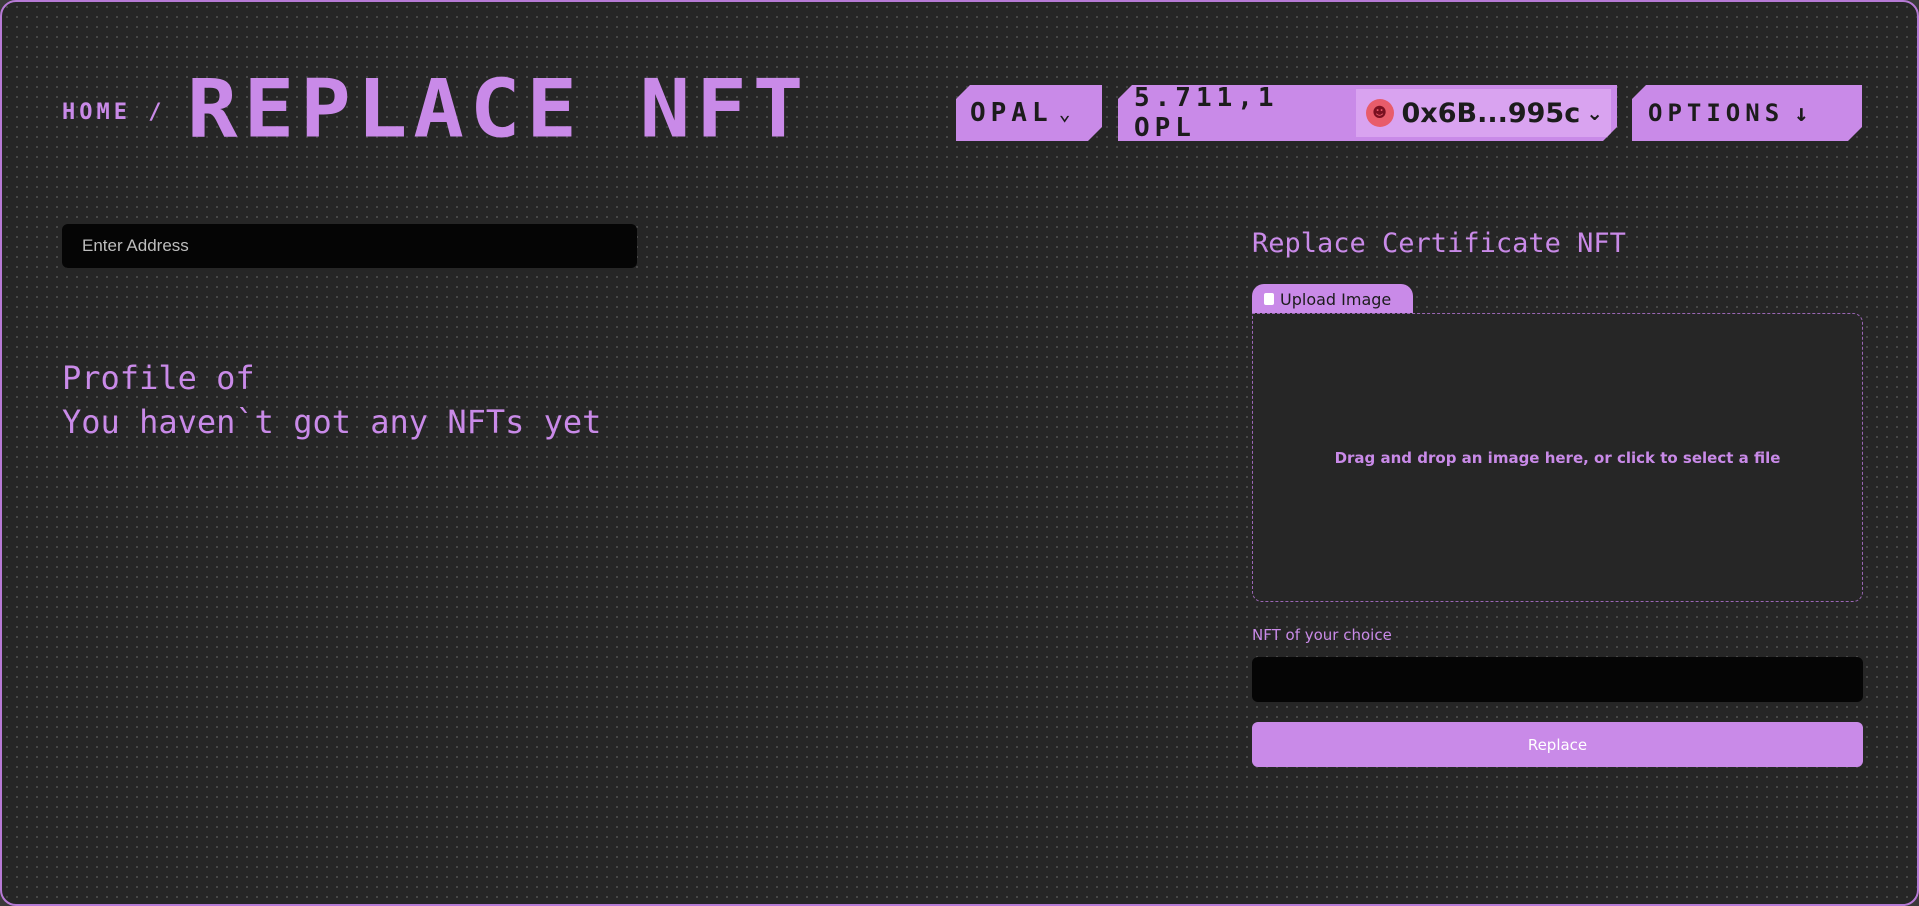 The height and width of the screenshot is (906, 1919). I want to click on file-icon, so click(1269, 299).